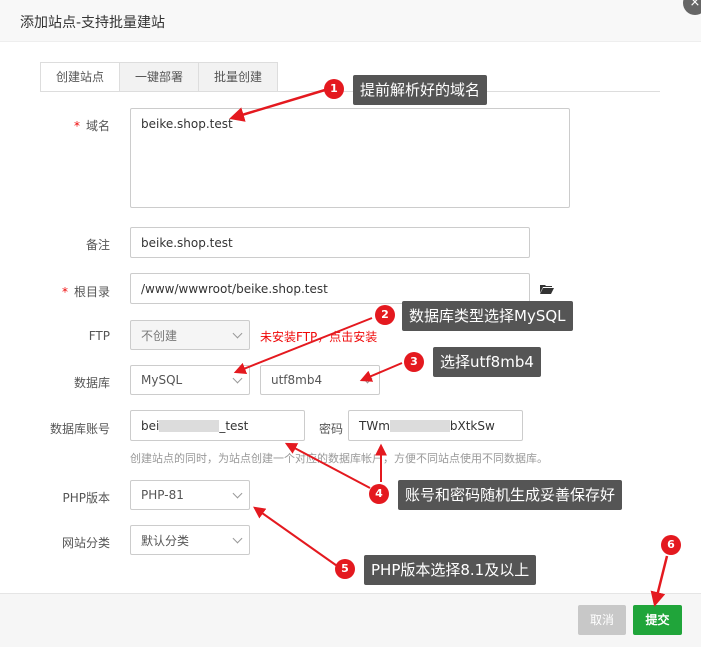 This screenshot has width=701, height=647. What do you see at coordinates (350, 21) in the screenshot?
I see `dialog-titlebar: 添加站点-支持批量建站` at bounding box center [350, 21].